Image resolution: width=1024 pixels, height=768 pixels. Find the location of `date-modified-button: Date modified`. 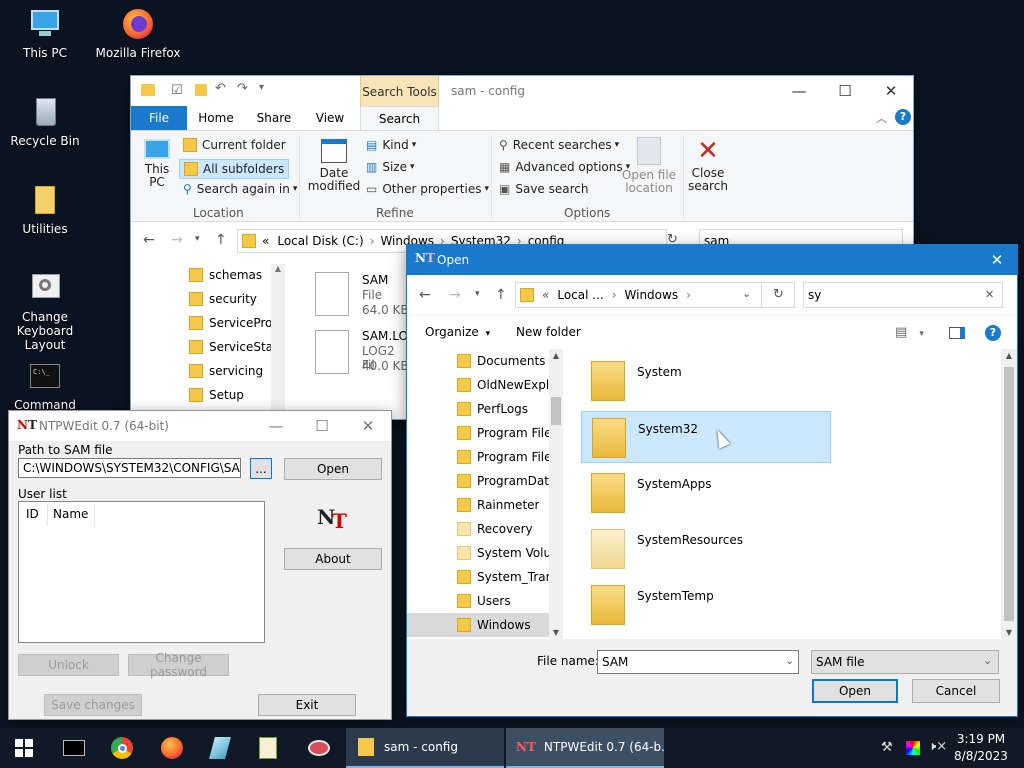

date-modified-button: Date modified is located at coordinates (334, 165).